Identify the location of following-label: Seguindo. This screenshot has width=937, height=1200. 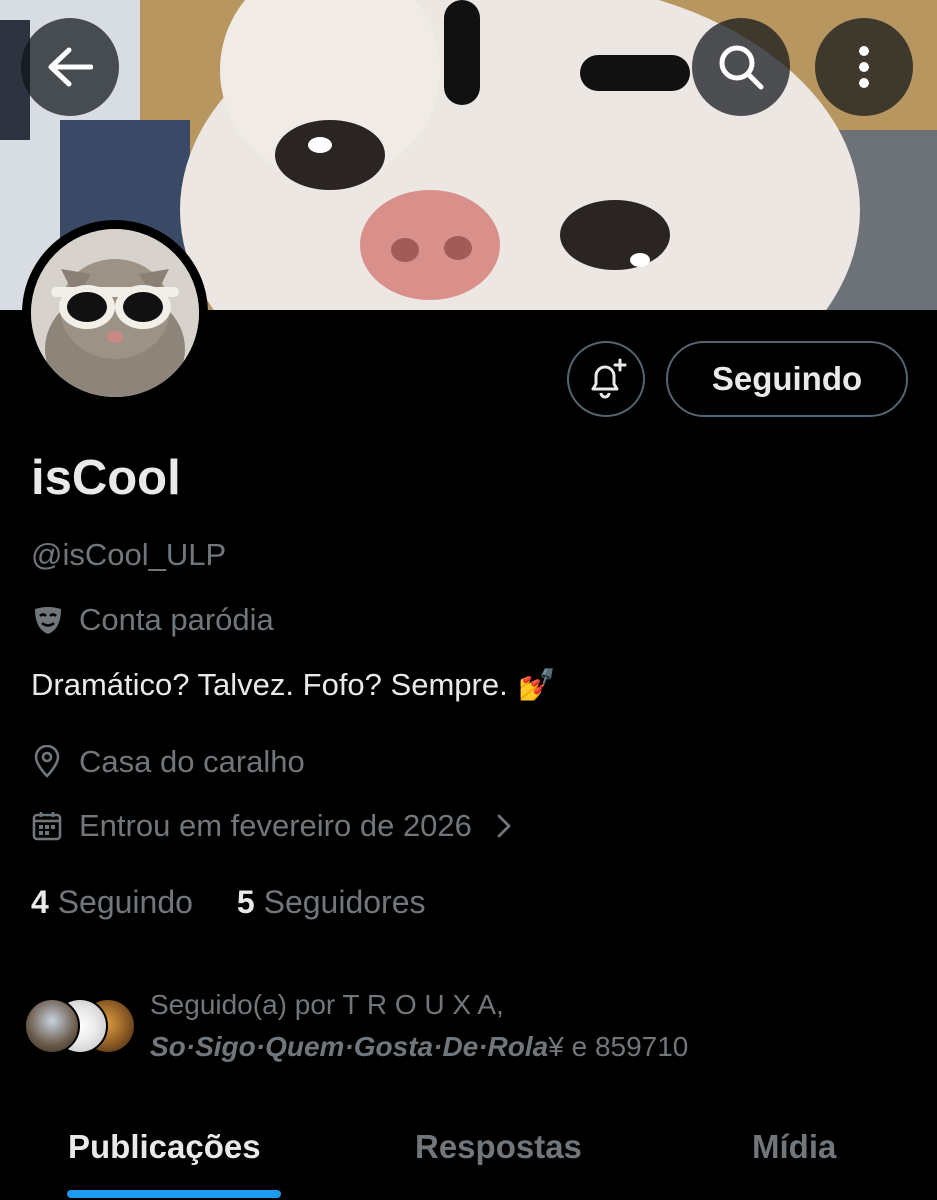
(125, 902).